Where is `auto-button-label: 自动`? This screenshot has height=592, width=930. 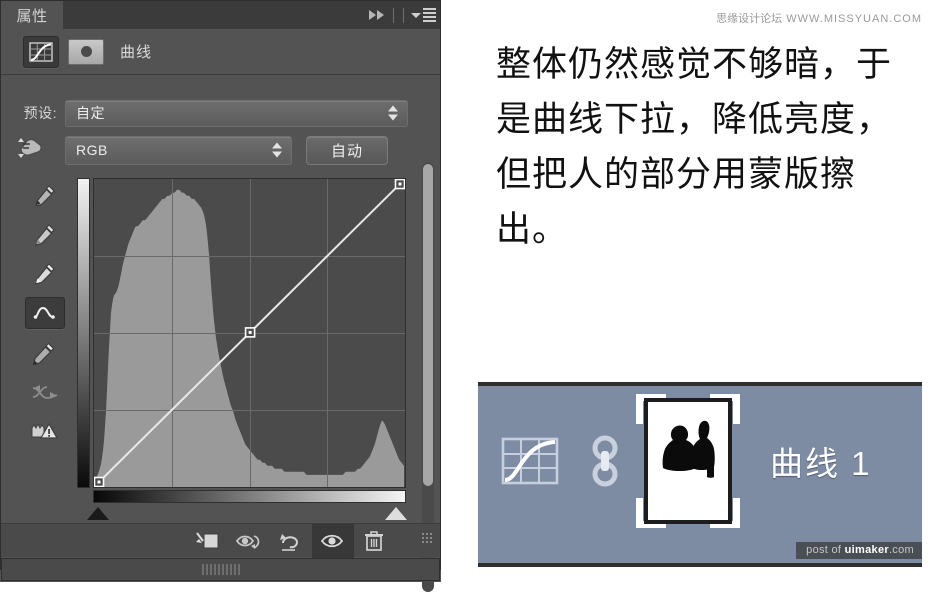
auto-button-label: 自动 is located at coordinates (346, 151).